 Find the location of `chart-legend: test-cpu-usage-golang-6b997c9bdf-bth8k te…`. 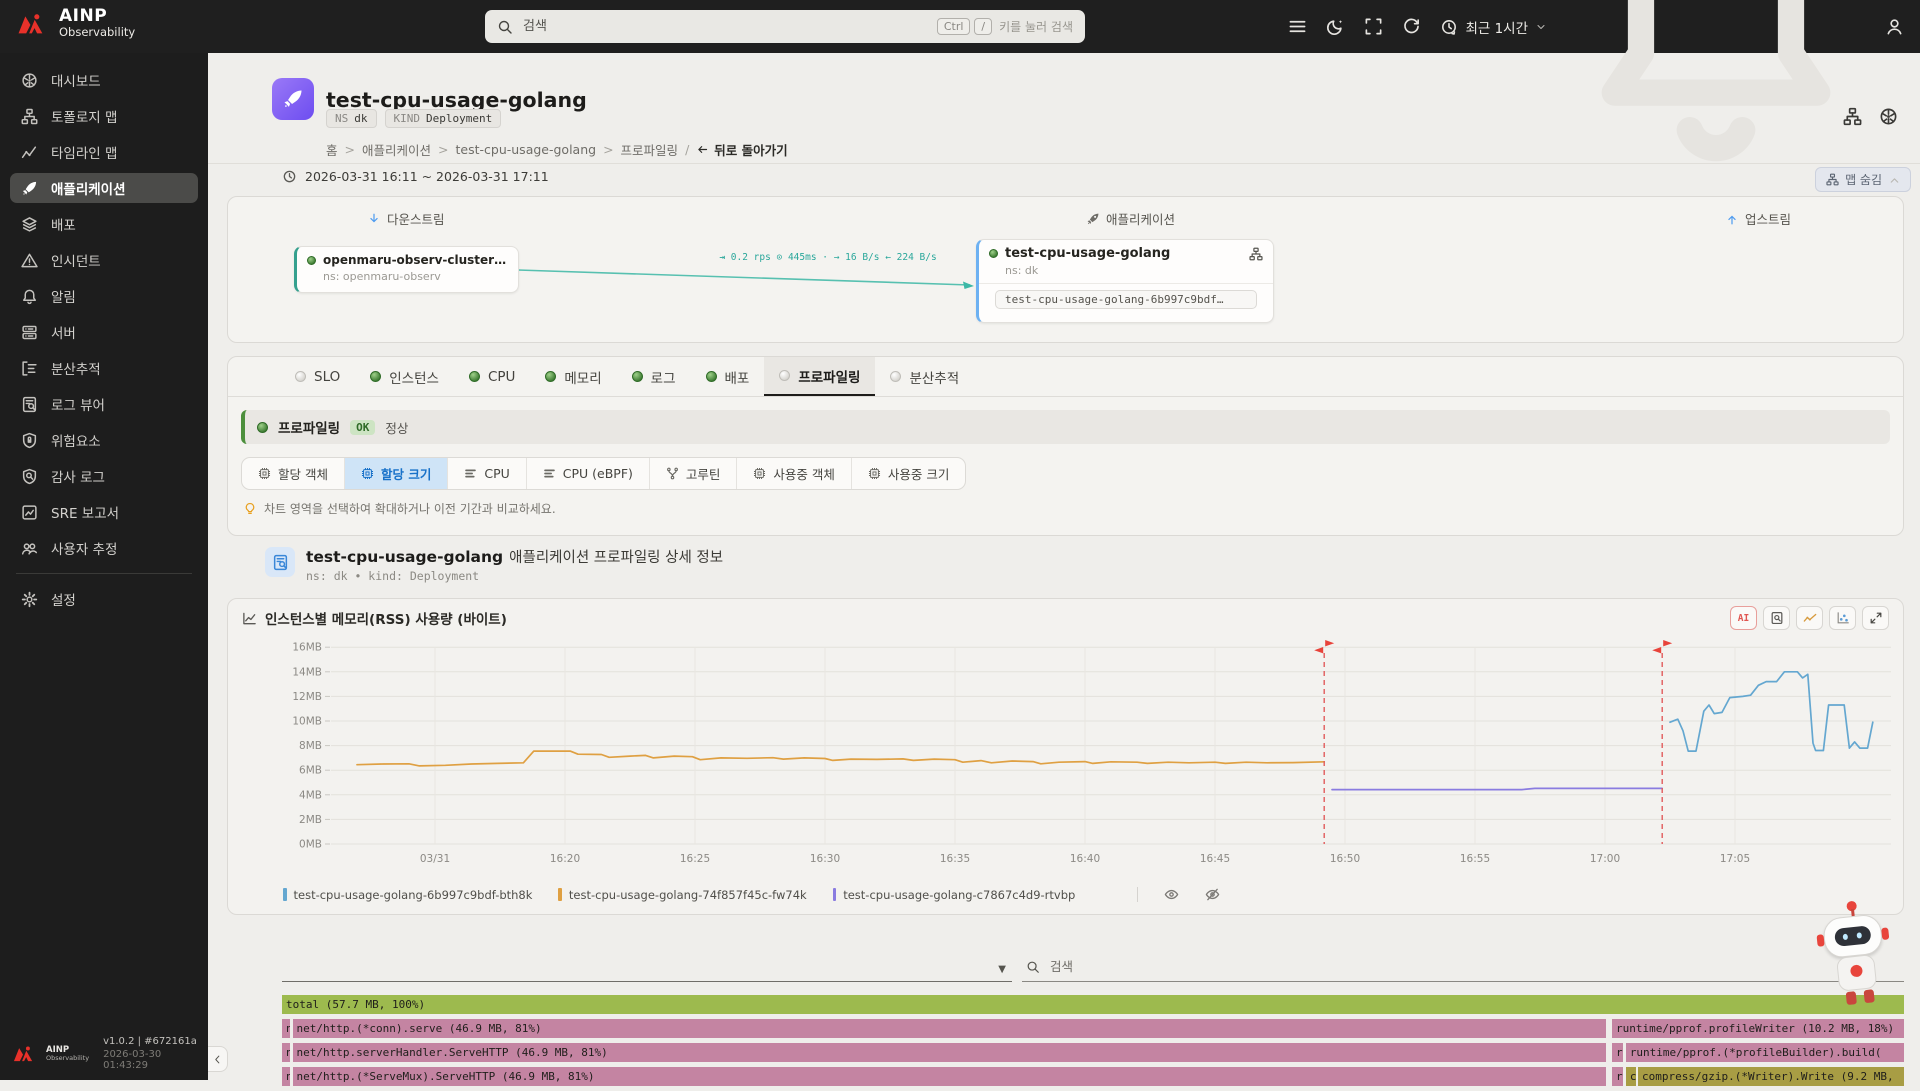

chart-legend: test-cpu-usage-golang-6b997c9bdf-bth8k te… is located at coordinates (751, 894).